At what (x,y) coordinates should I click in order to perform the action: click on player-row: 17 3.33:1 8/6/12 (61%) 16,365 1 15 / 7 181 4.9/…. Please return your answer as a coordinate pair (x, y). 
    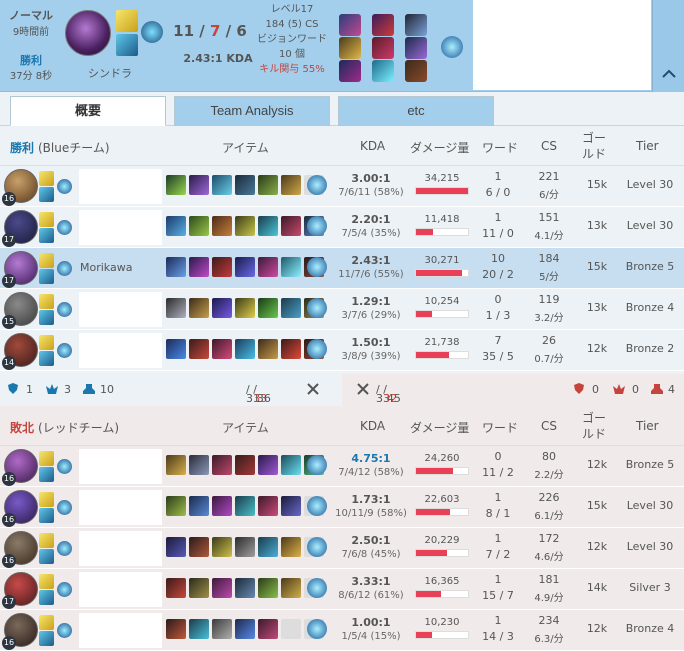
    Looking at the image, I should click on (342, 589).